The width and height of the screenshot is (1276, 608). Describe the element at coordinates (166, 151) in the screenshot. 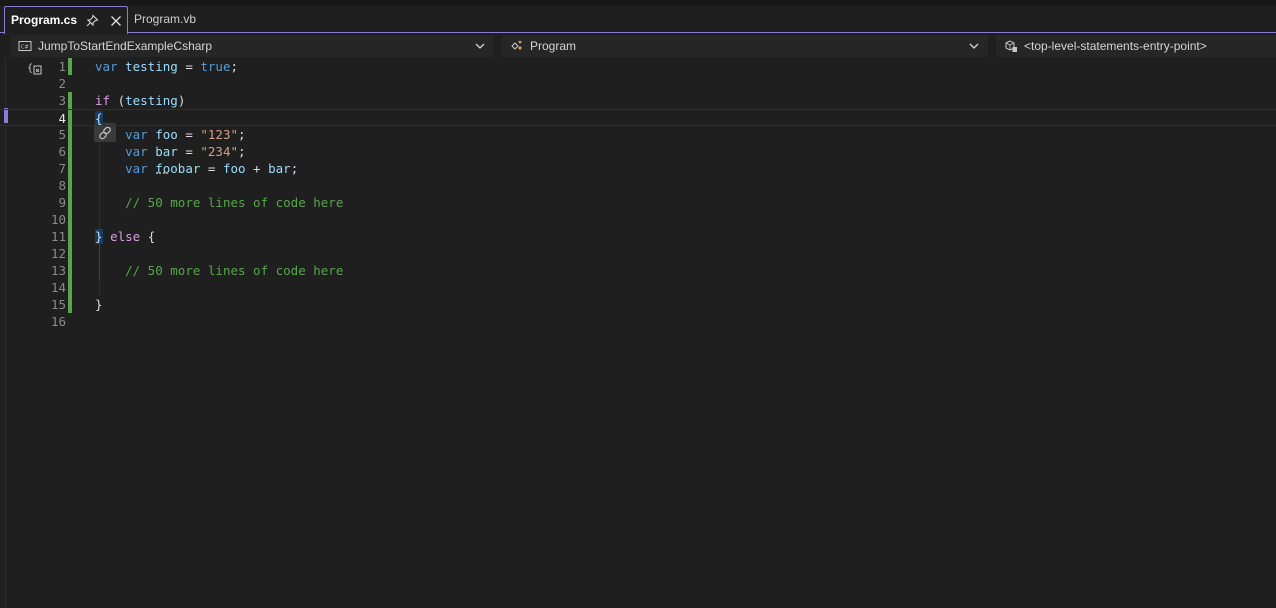

I see `code-token: bar` at that location.